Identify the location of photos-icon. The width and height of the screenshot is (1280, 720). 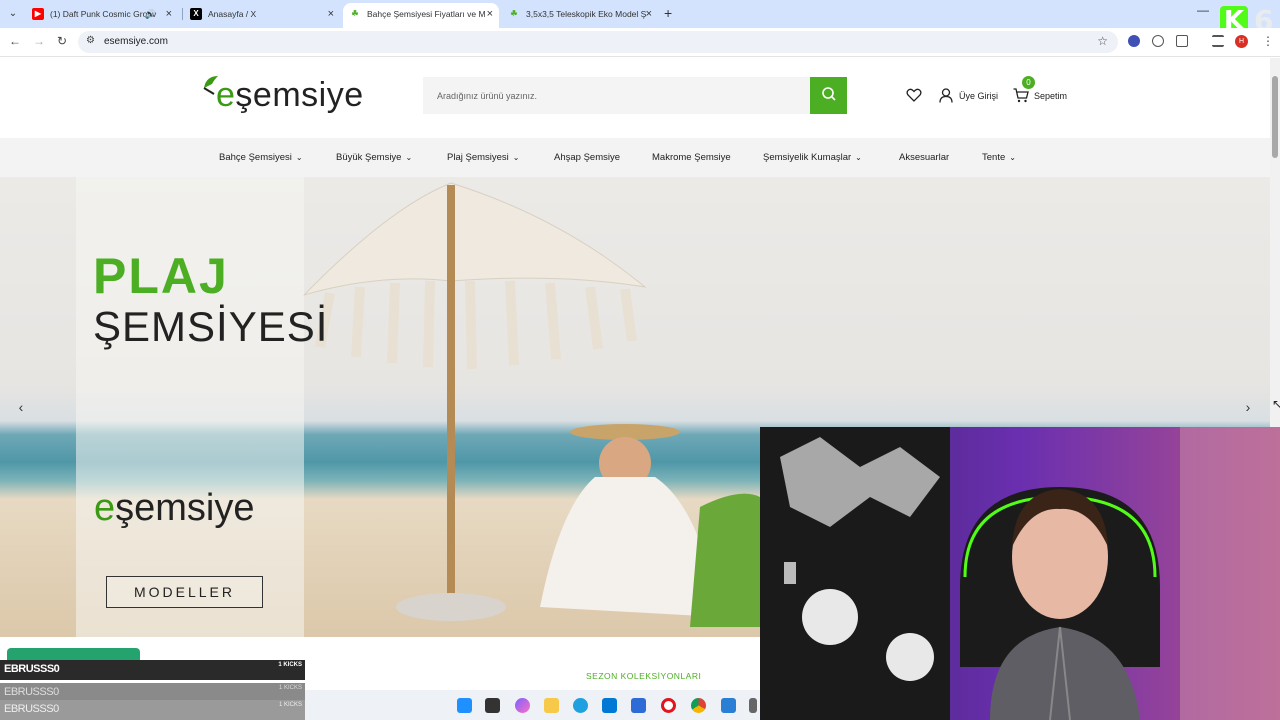
(728, 705).